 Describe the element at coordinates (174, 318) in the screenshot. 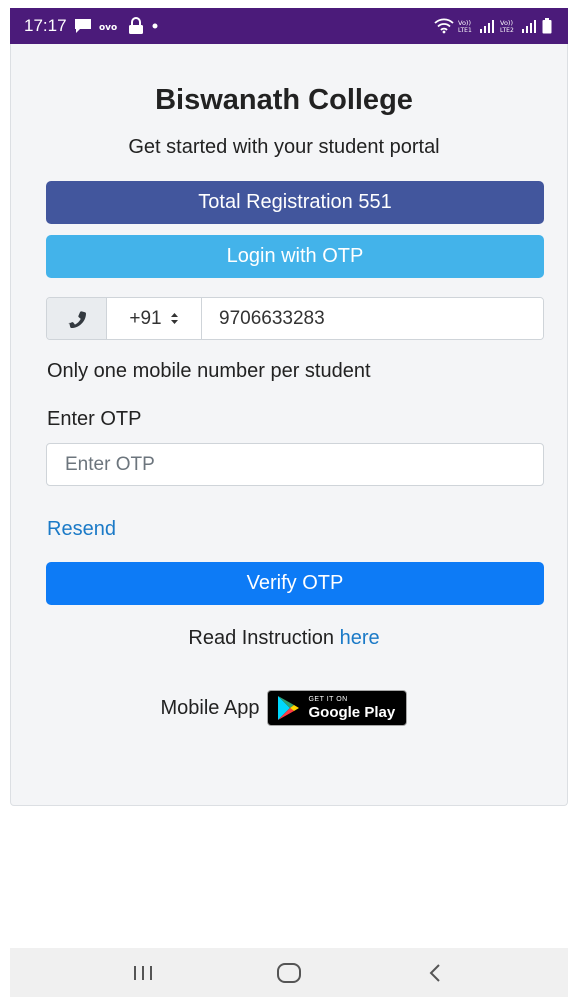

I see `select-arrows-icon` at that location.